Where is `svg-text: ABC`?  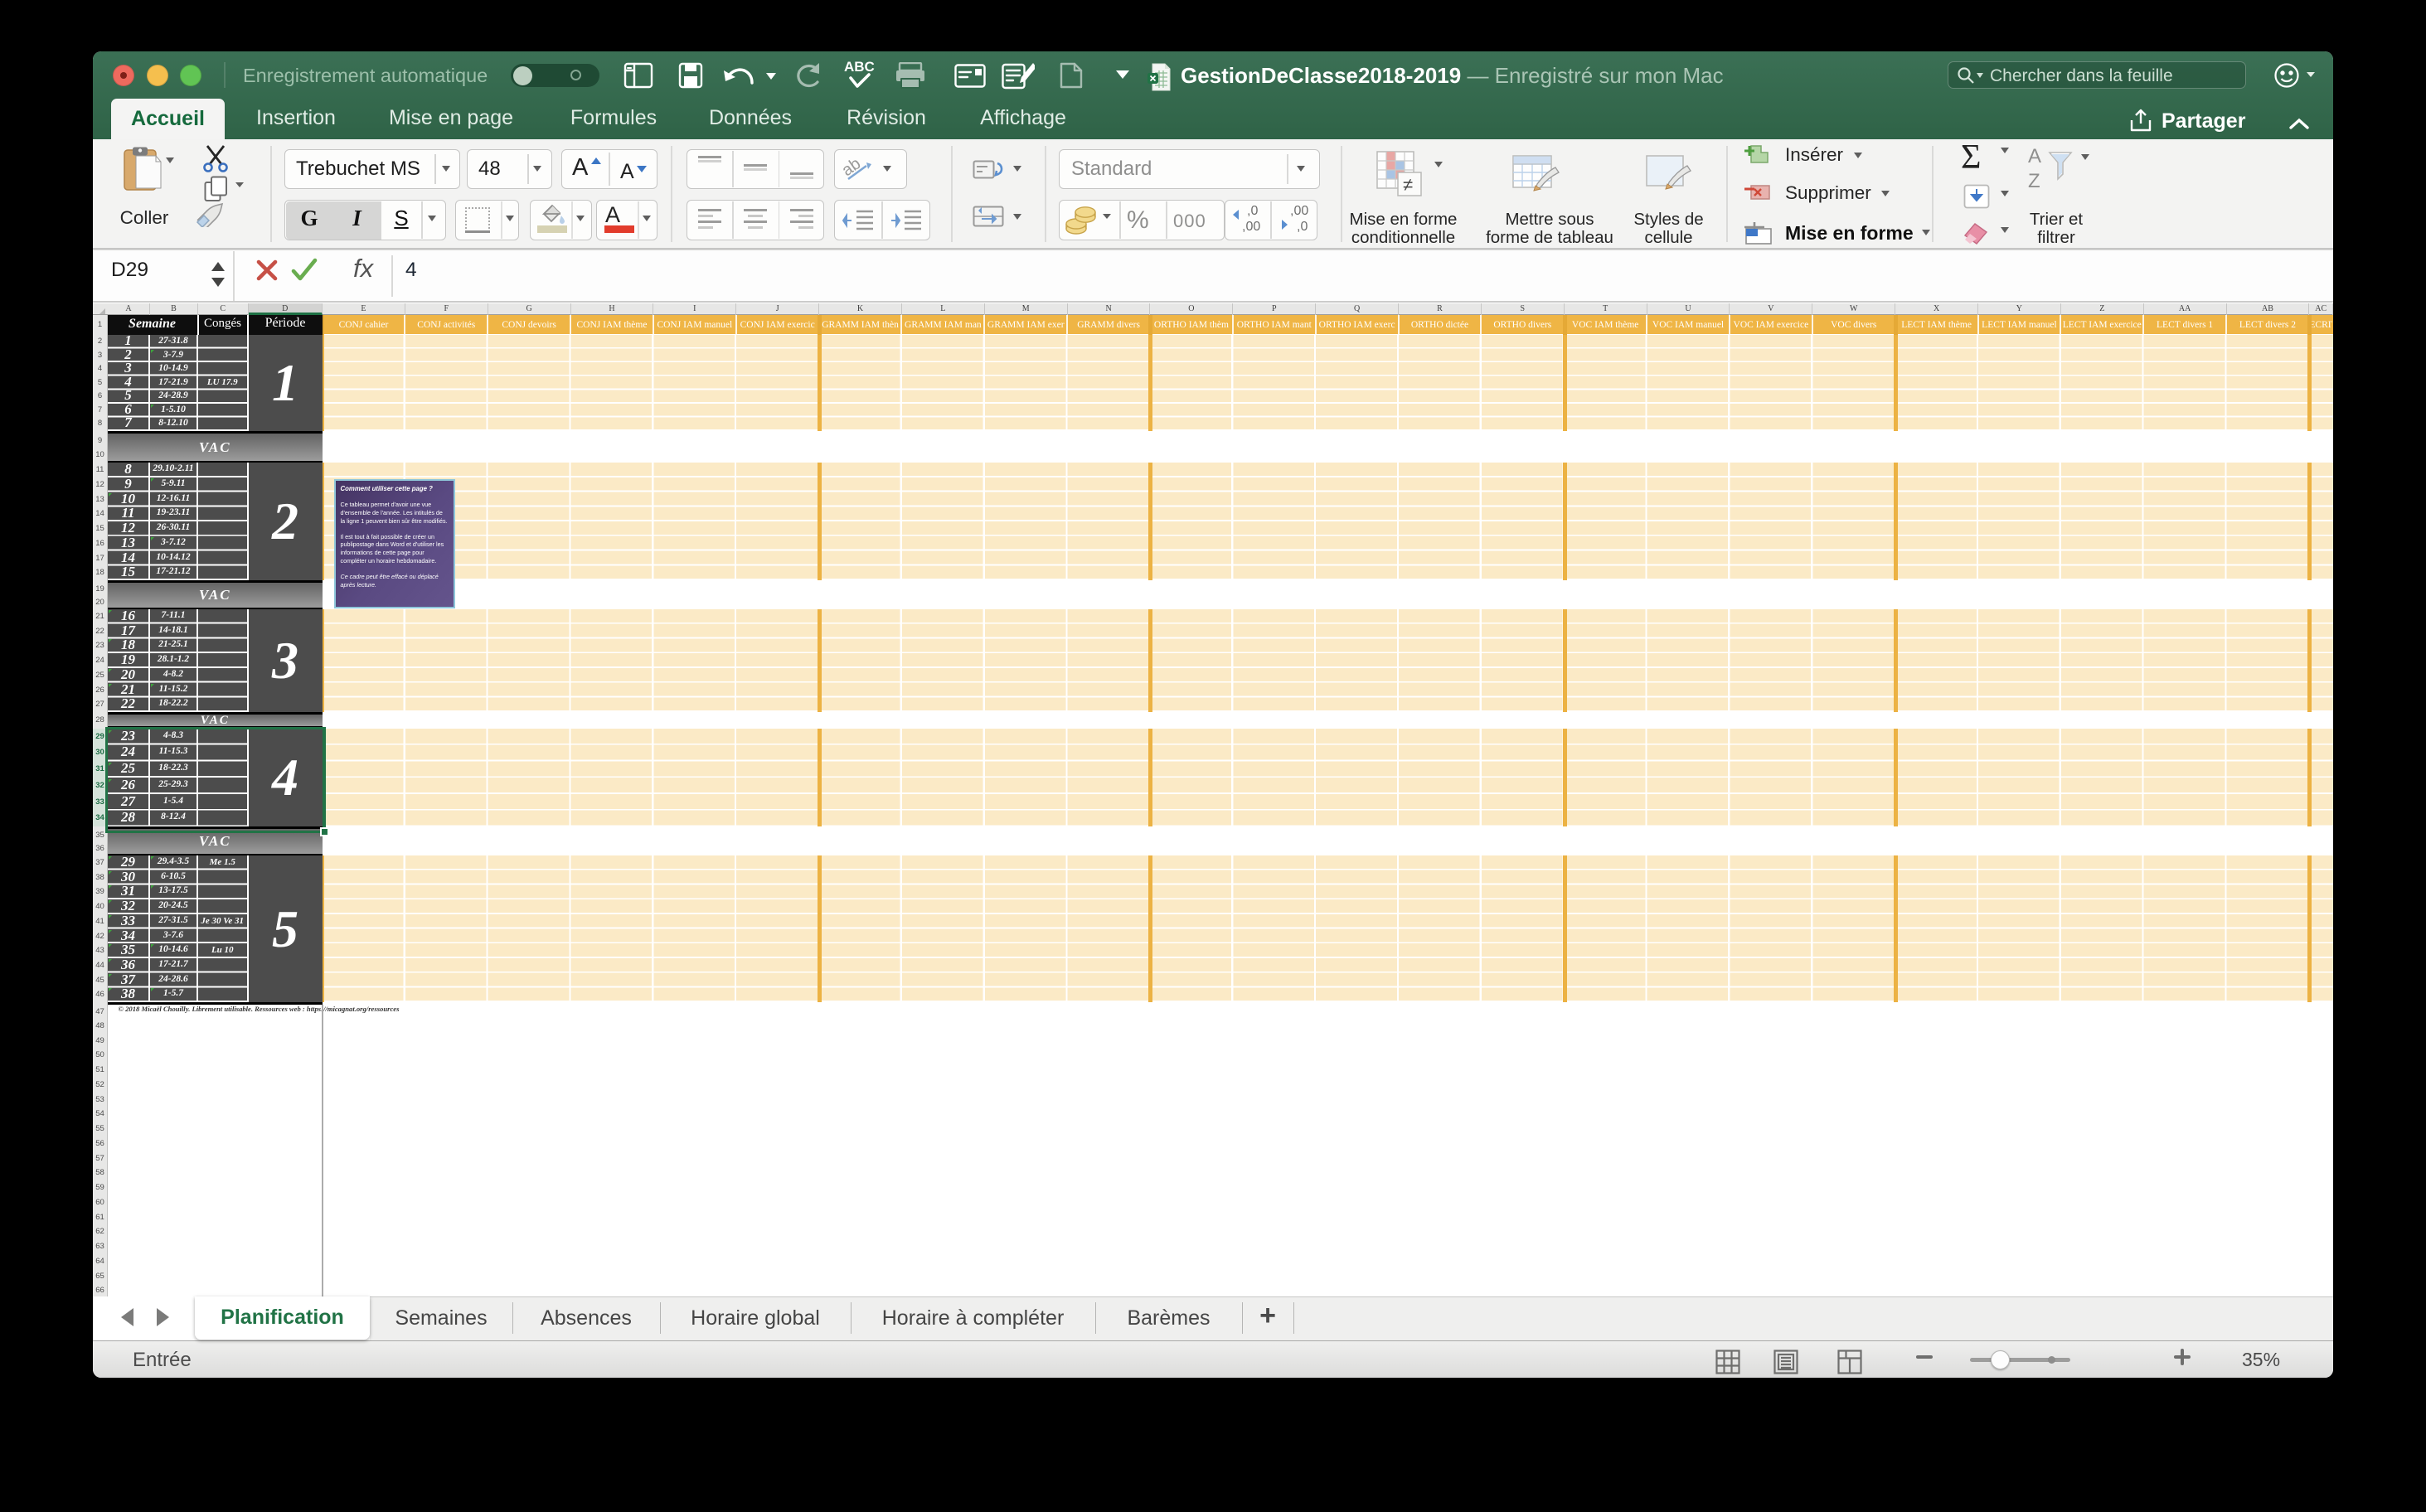
svg-text: ABC is located at coordinates (859, 67).